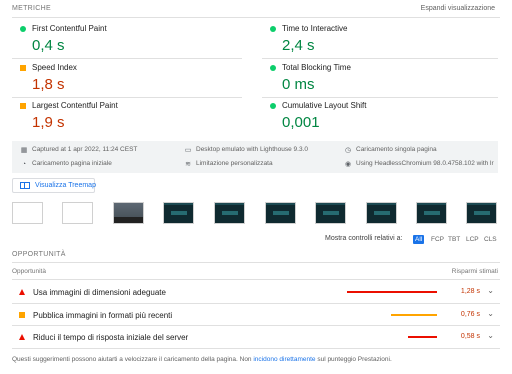  What do you see at coordinates (298, 84) in the screenshot?
I see `metric-value: 0 ms` at bounding box center [298, 84].